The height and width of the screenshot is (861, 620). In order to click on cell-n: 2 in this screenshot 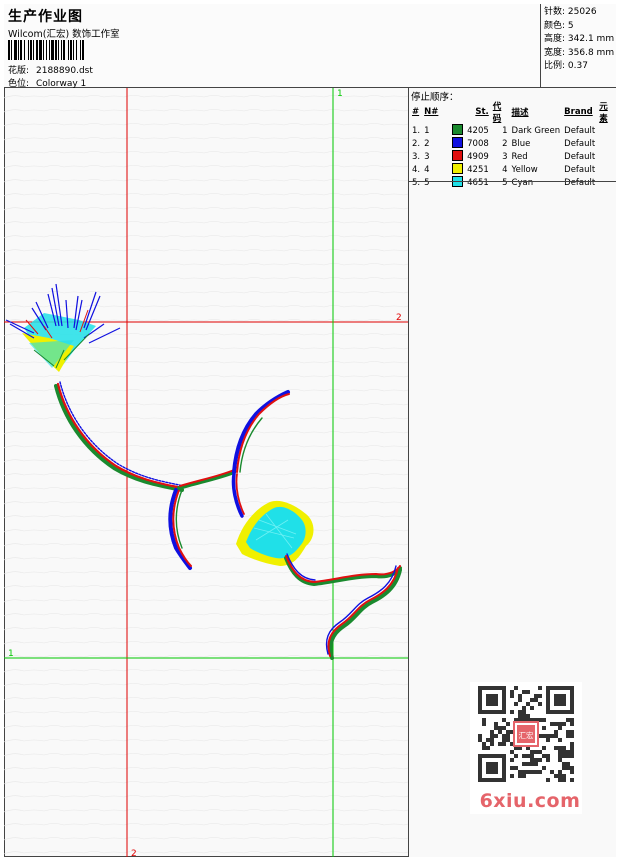, I will do `click(427, 143)`.